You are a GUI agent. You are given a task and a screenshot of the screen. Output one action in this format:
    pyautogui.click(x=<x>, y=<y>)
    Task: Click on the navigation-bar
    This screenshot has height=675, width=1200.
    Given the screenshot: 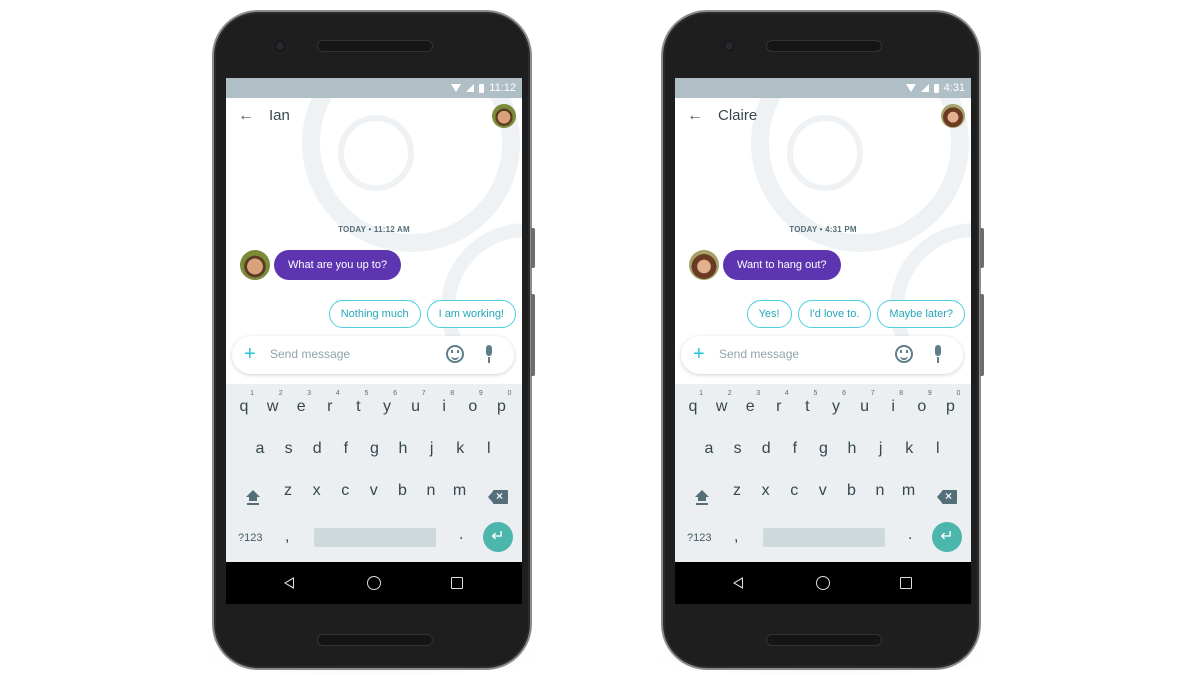 What is the action you would take?
    pyautogui.click(x=823, y=583)
    